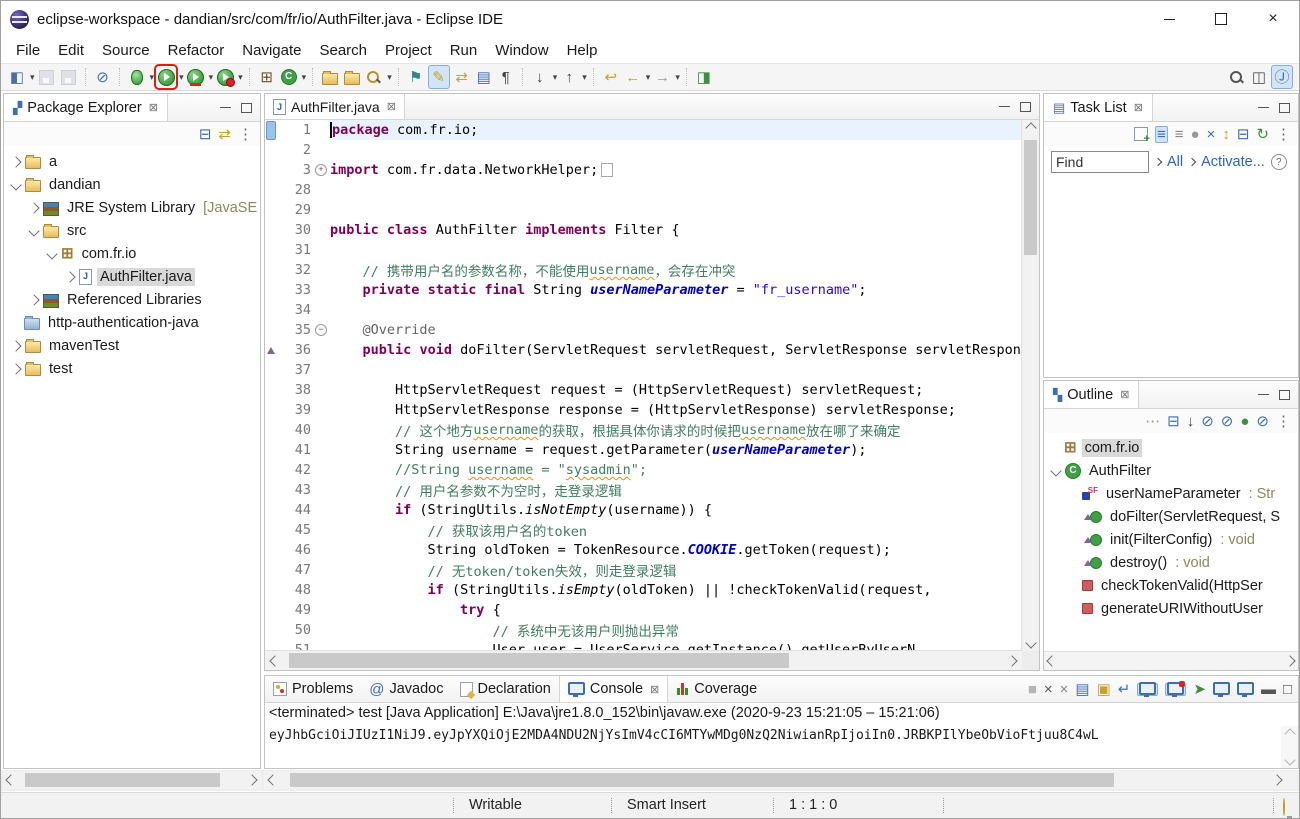  What do you see at coordinates (643, 150) in the screenshot?
I see `code-line-2: 2` at bounding box center [643, 150].